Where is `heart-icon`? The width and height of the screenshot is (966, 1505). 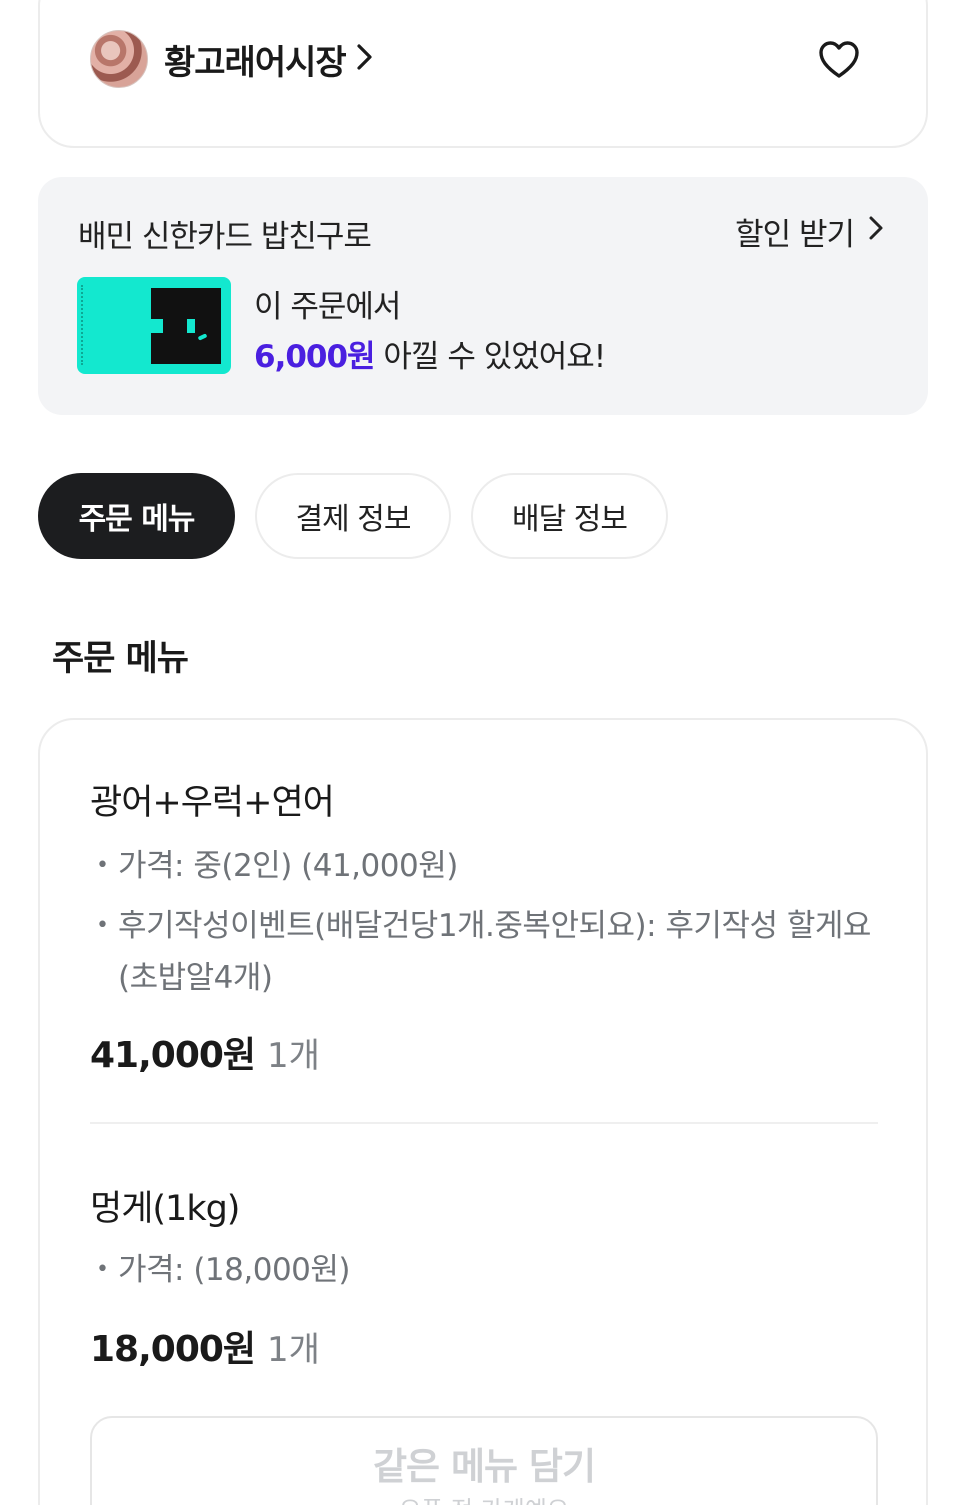
heart-icon is located at coordinates (839, 60).